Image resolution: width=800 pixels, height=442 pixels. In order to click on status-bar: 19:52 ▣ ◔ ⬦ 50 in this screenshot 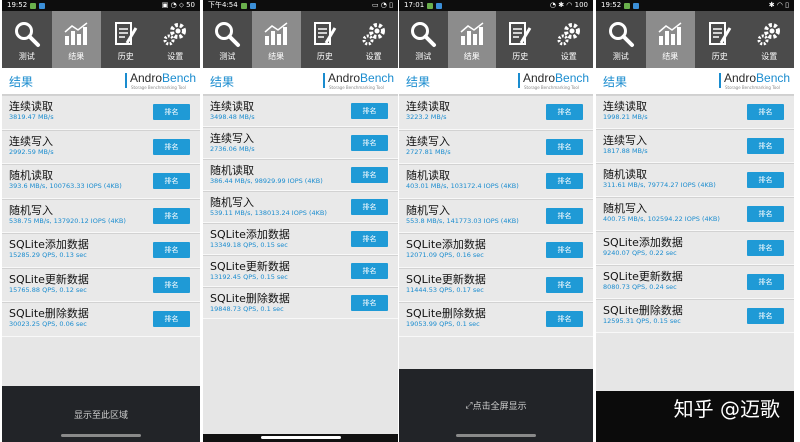, I will do `click(101, 5)`.